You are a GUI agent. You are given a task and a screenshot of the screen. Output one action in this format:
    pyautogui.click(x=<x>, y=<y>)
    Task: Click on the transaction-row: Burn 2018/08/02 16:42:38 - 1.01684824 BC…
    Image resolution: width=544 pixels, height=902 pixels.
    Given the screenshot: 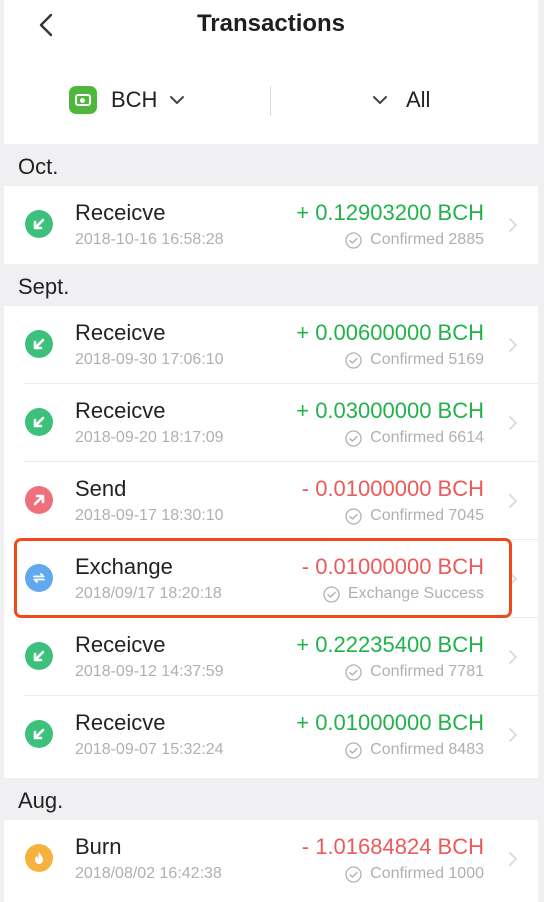 What is the action you would take?
    pyautogui.click(x=271, y=859)
    